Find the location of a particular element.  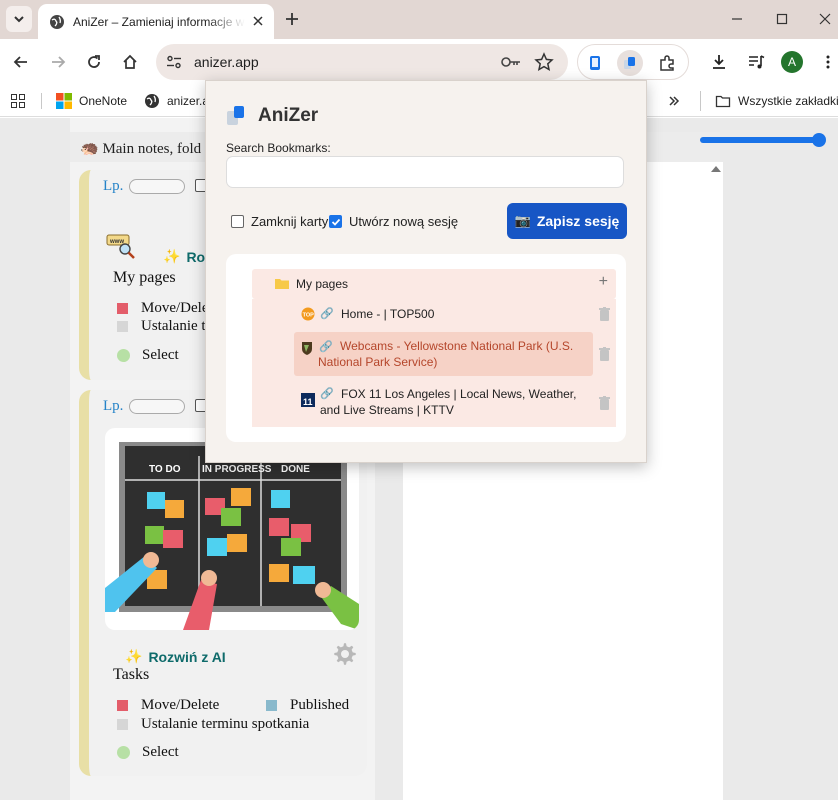

close-window-button is located at coordinates (825, 19).